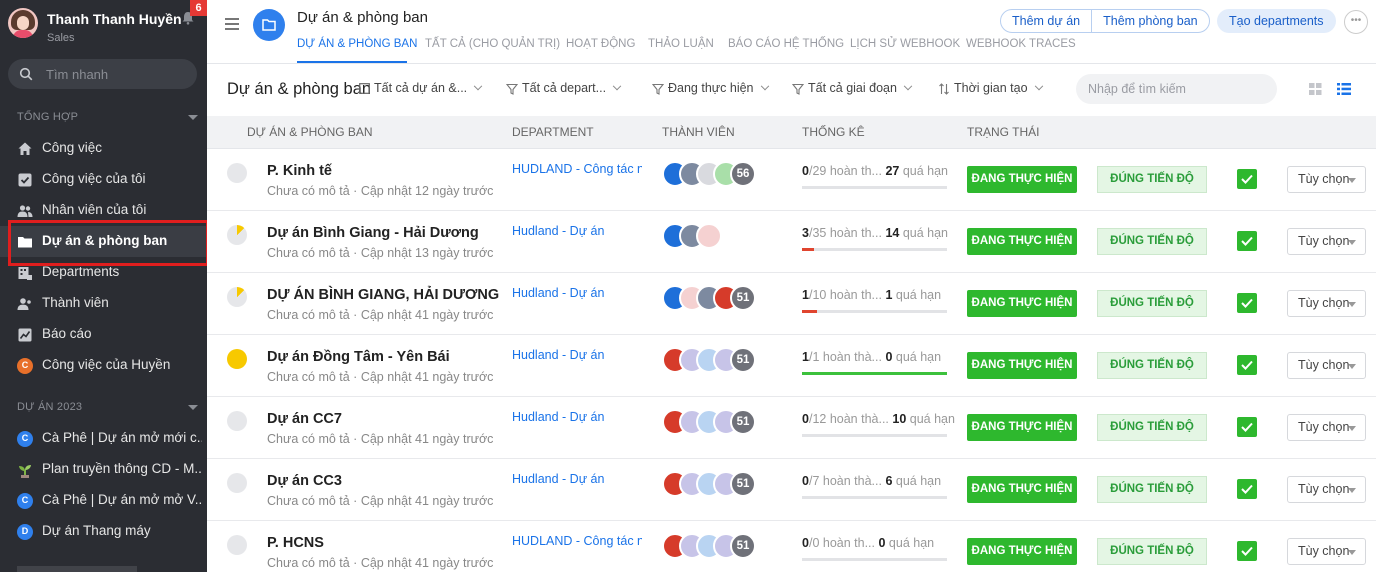  Describe the element at coordinates (103, 179) in the screenshot. I see `sidebar-item-my-tasks: Công việc của tôi` at that location.